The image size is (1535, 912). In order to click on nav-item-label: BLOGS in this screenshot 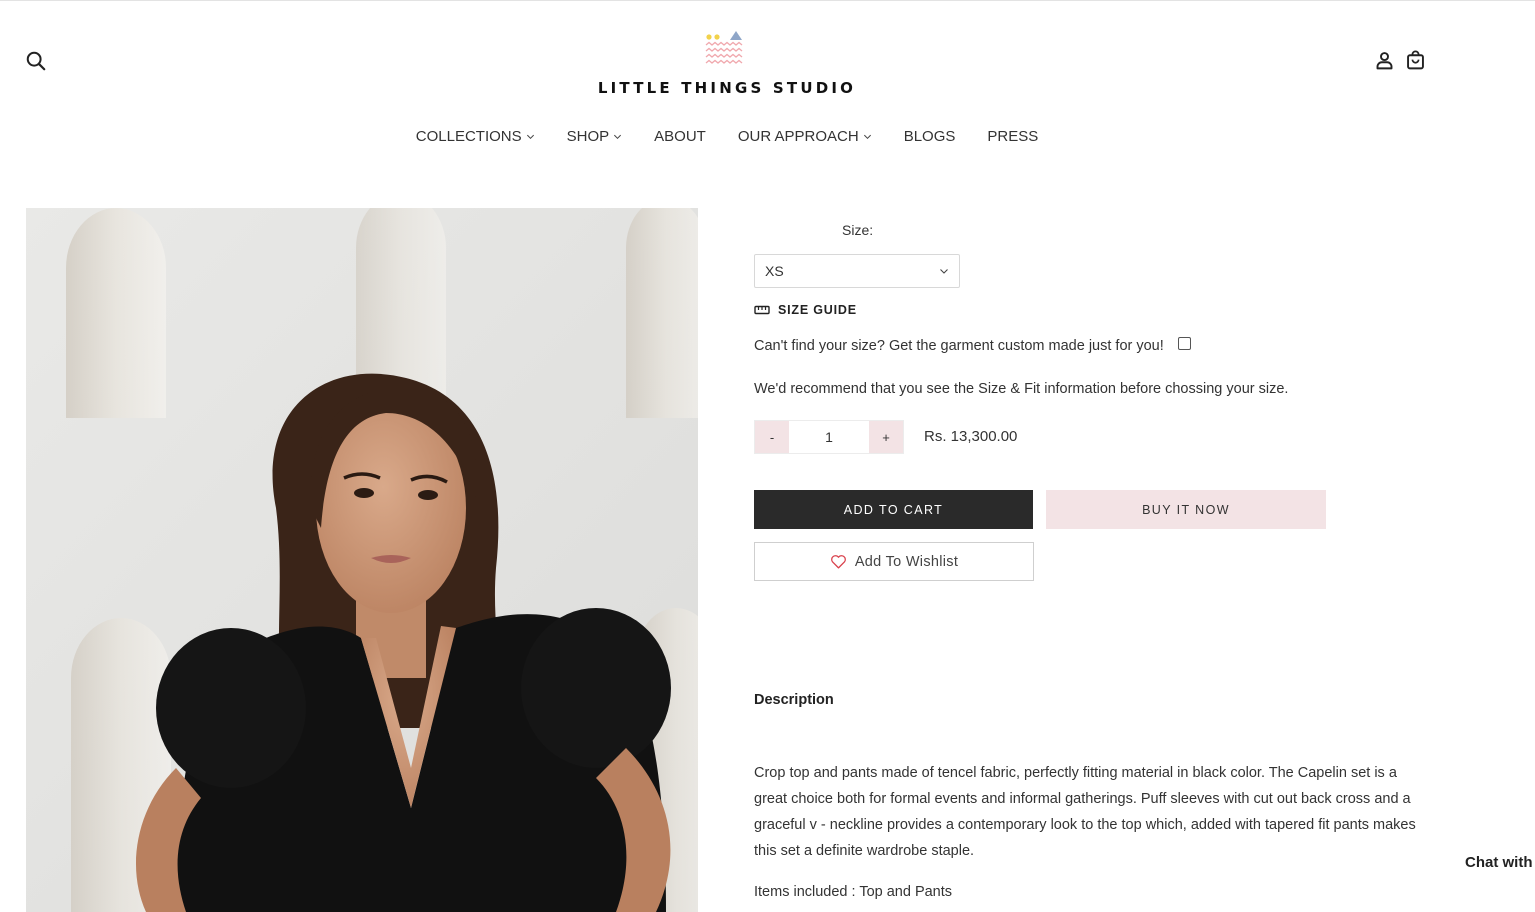, I will do `click(929, 136)`.